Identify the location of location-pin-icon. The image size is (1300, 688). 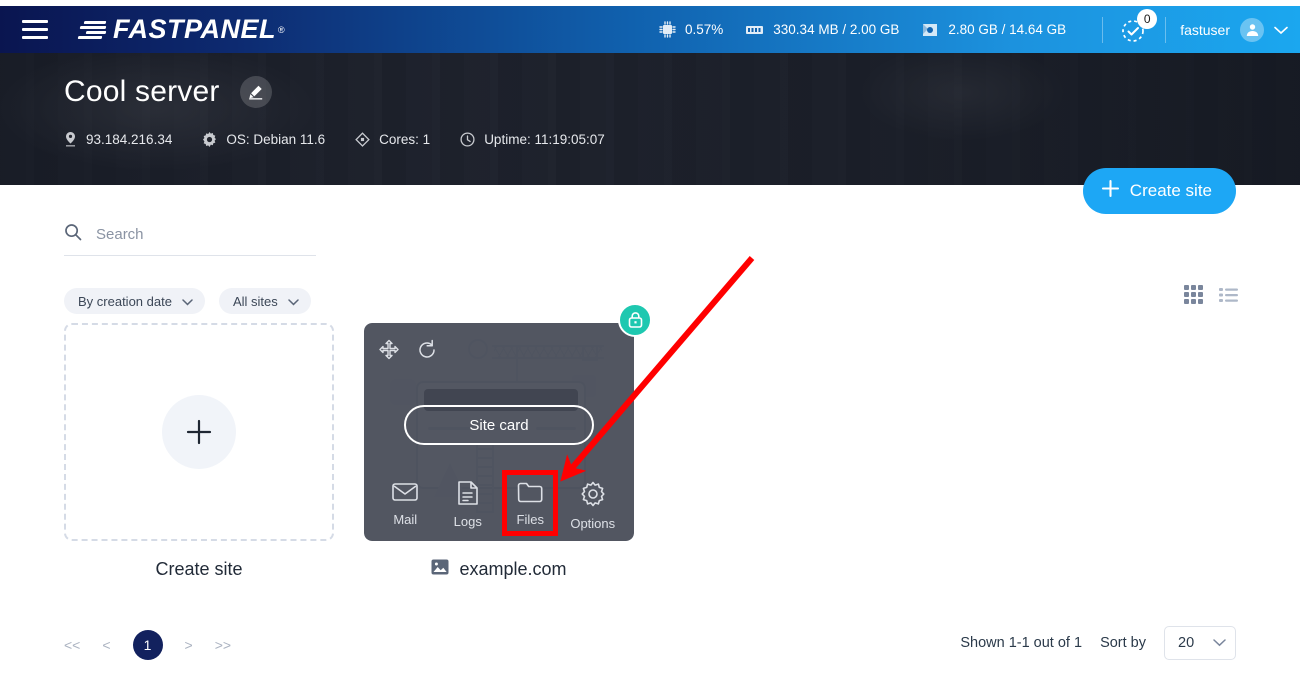
(70, 139).